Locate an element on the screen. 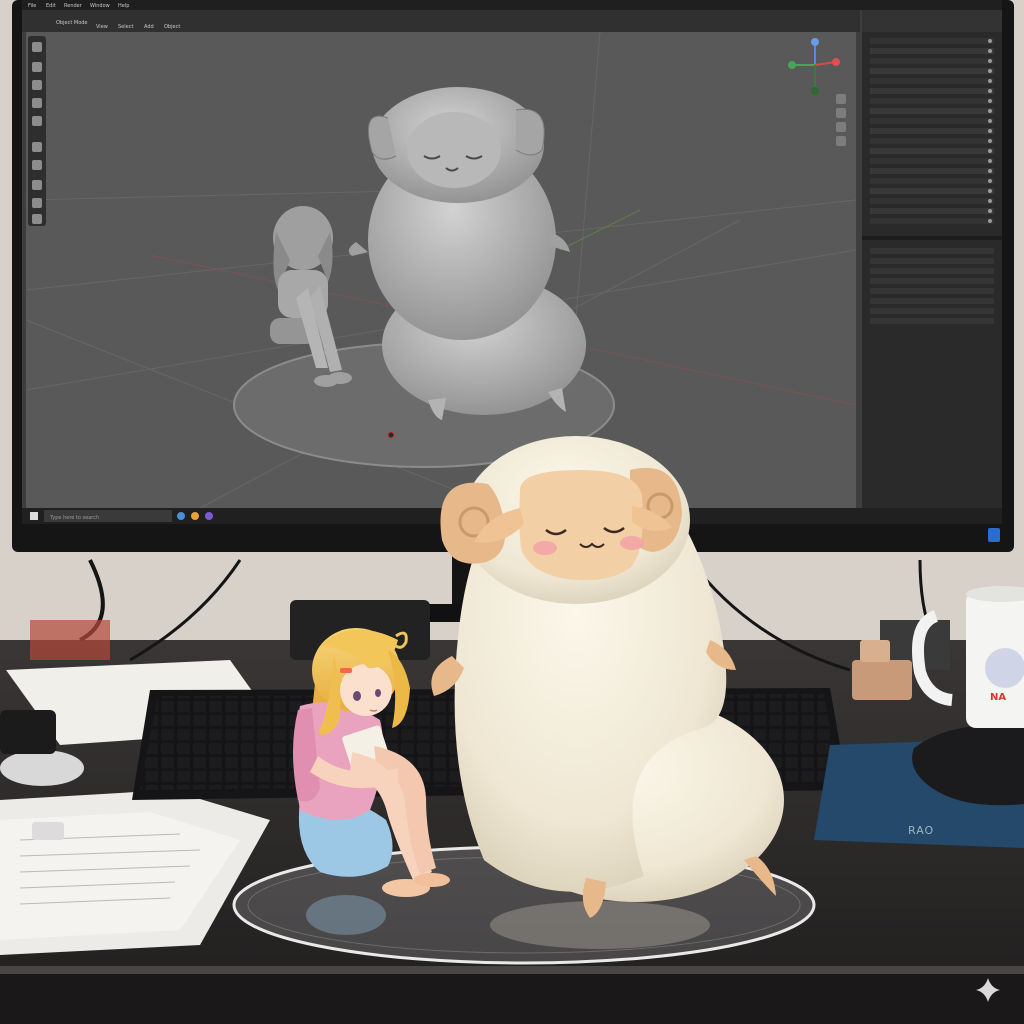 This screenshot has width=1024, height=1024. outliner-panel is located at coordinates (932, 260).